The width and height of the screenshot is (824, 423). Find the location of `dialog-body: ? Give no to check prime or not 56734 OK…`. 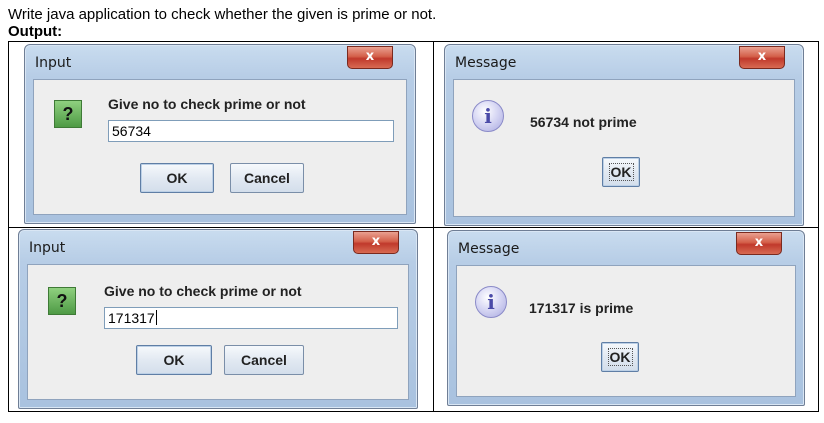

dialog-body: ? Give no to check prime or not 56734 OK… is located at coordinates (220, 147).